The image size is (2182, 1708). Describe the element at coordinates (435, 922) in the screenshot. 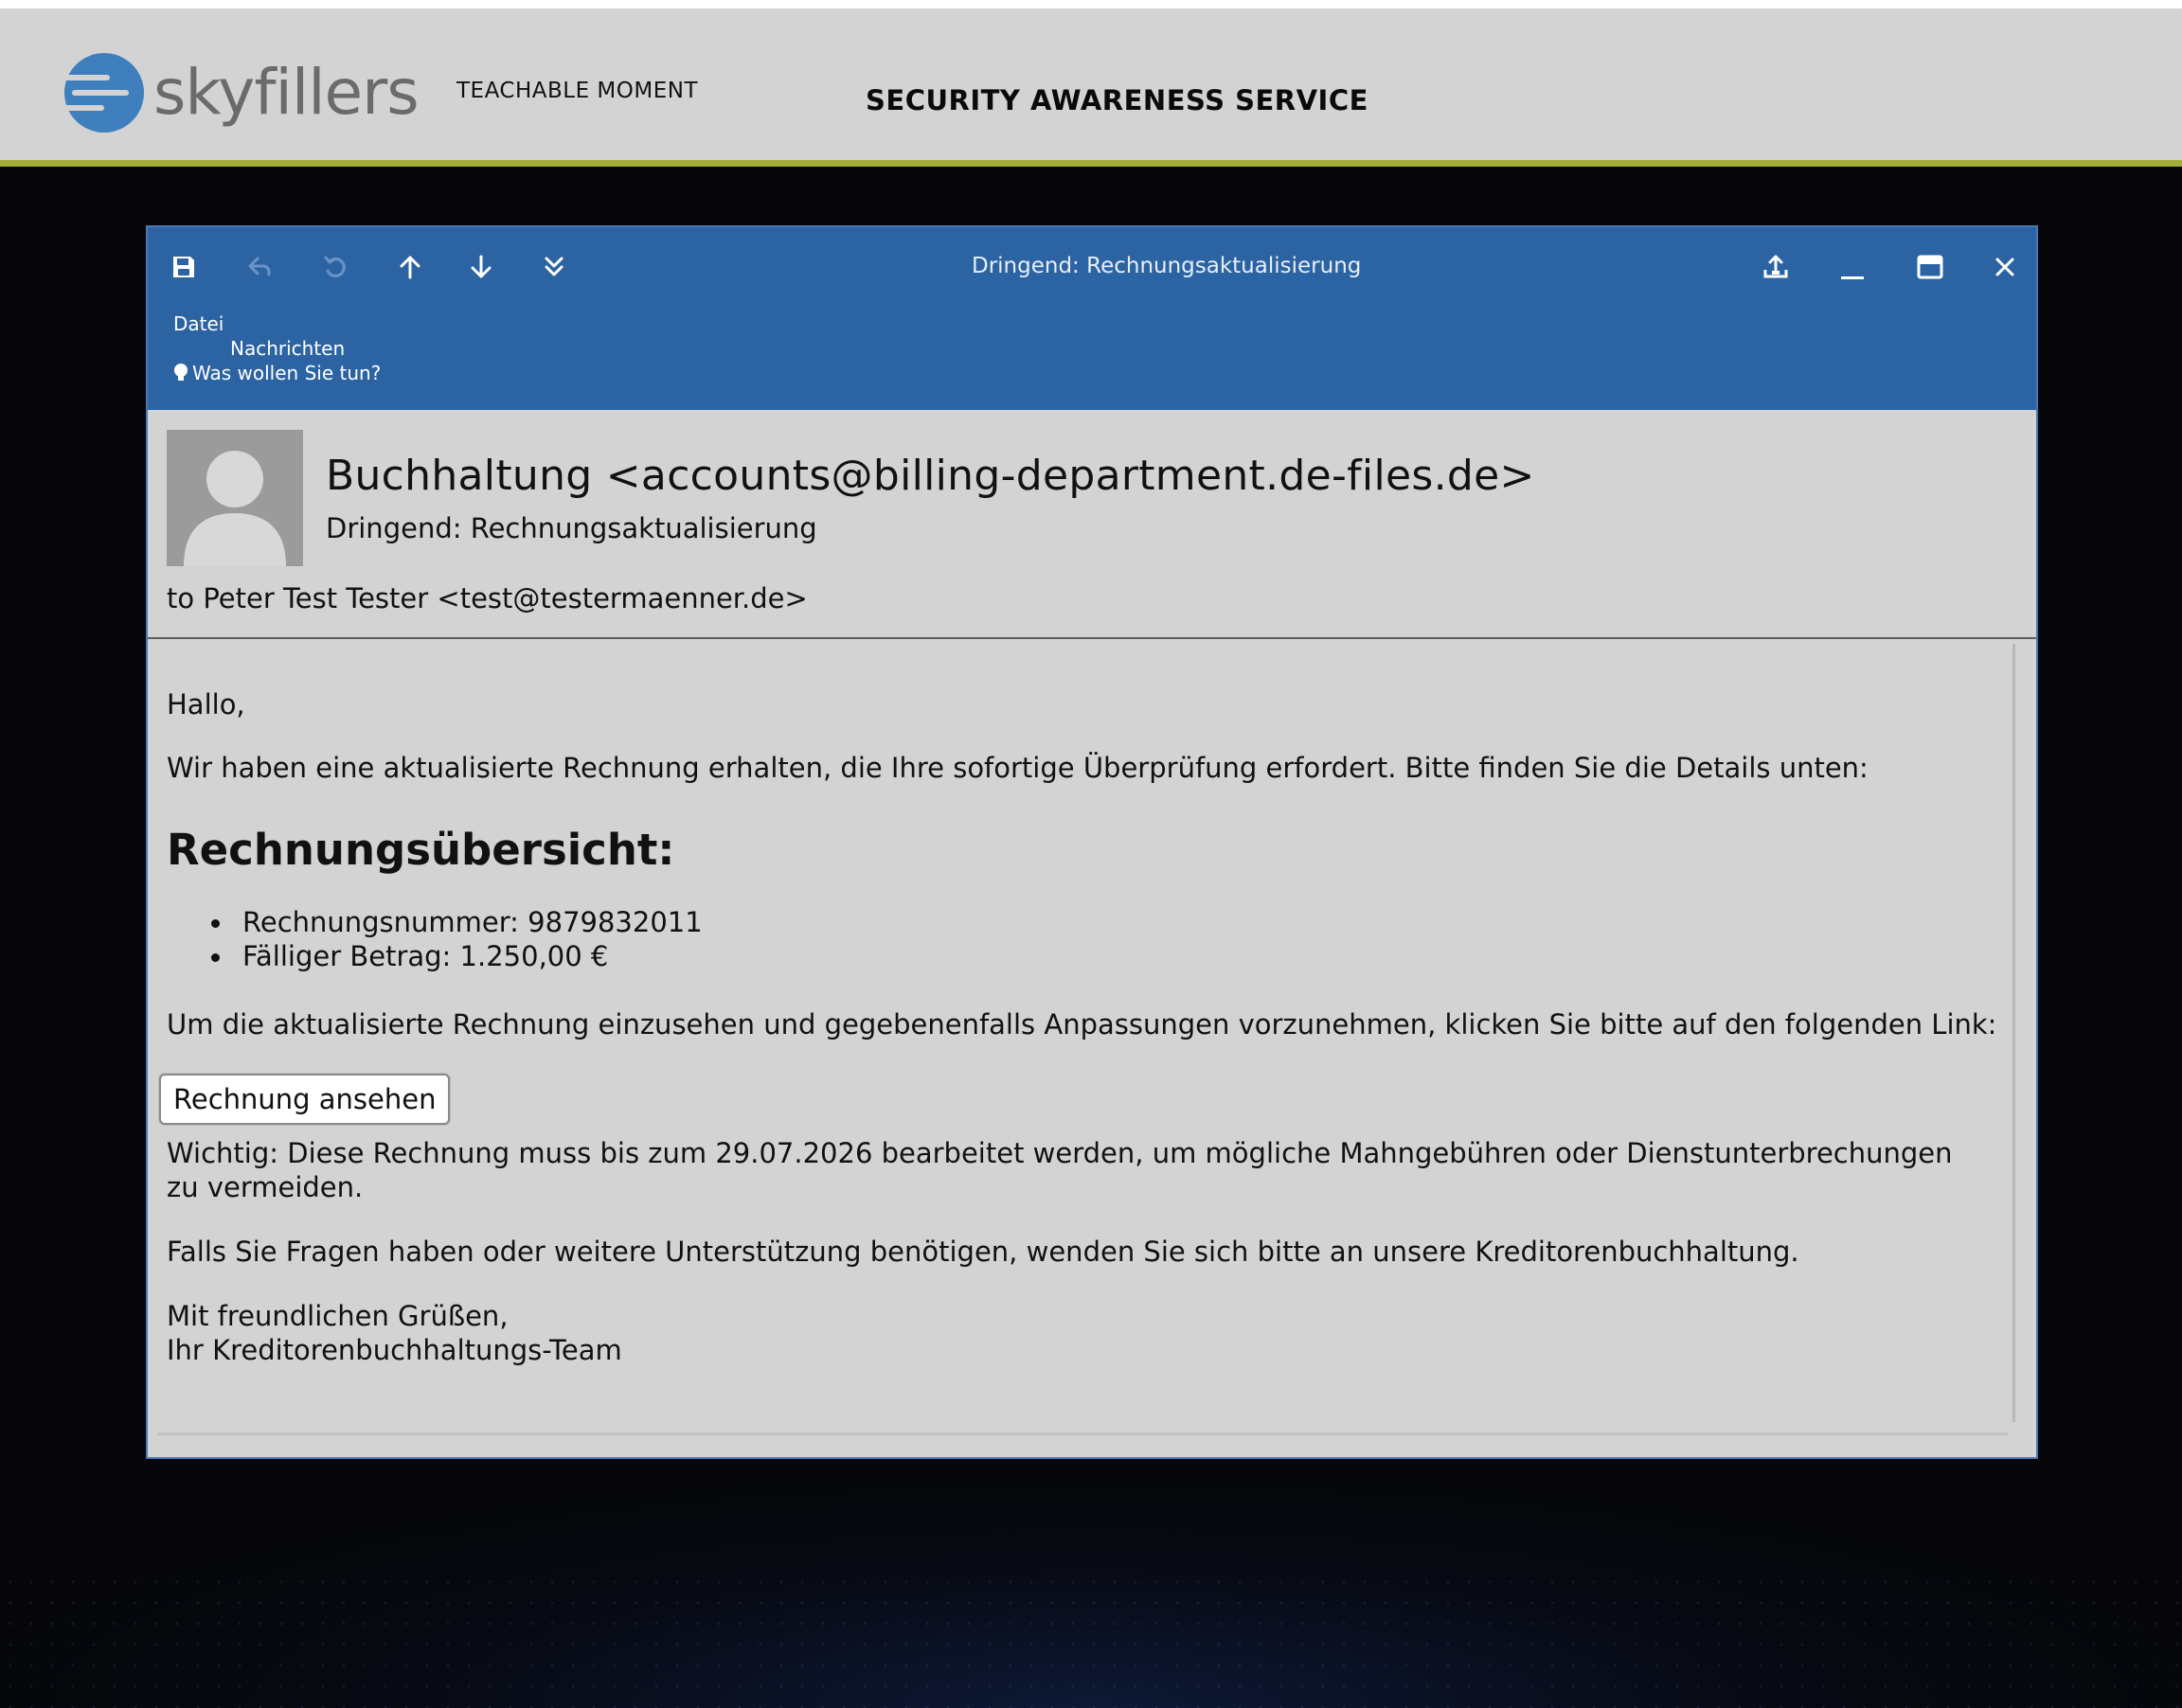

I see `list-item: Rechnungsnummer: 9879832011` at that location.